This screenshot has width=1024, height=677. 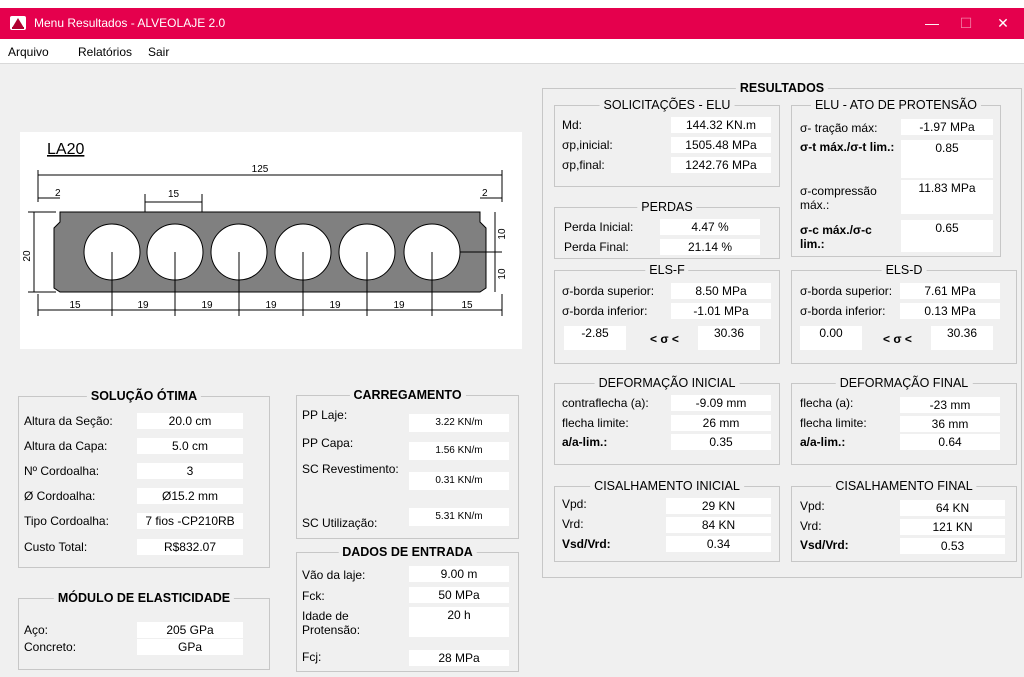 What do you see at coordinates (312, 657) in the screenshot?
I see `fcj-label: Fcj:` at bounding box center [312, 657].